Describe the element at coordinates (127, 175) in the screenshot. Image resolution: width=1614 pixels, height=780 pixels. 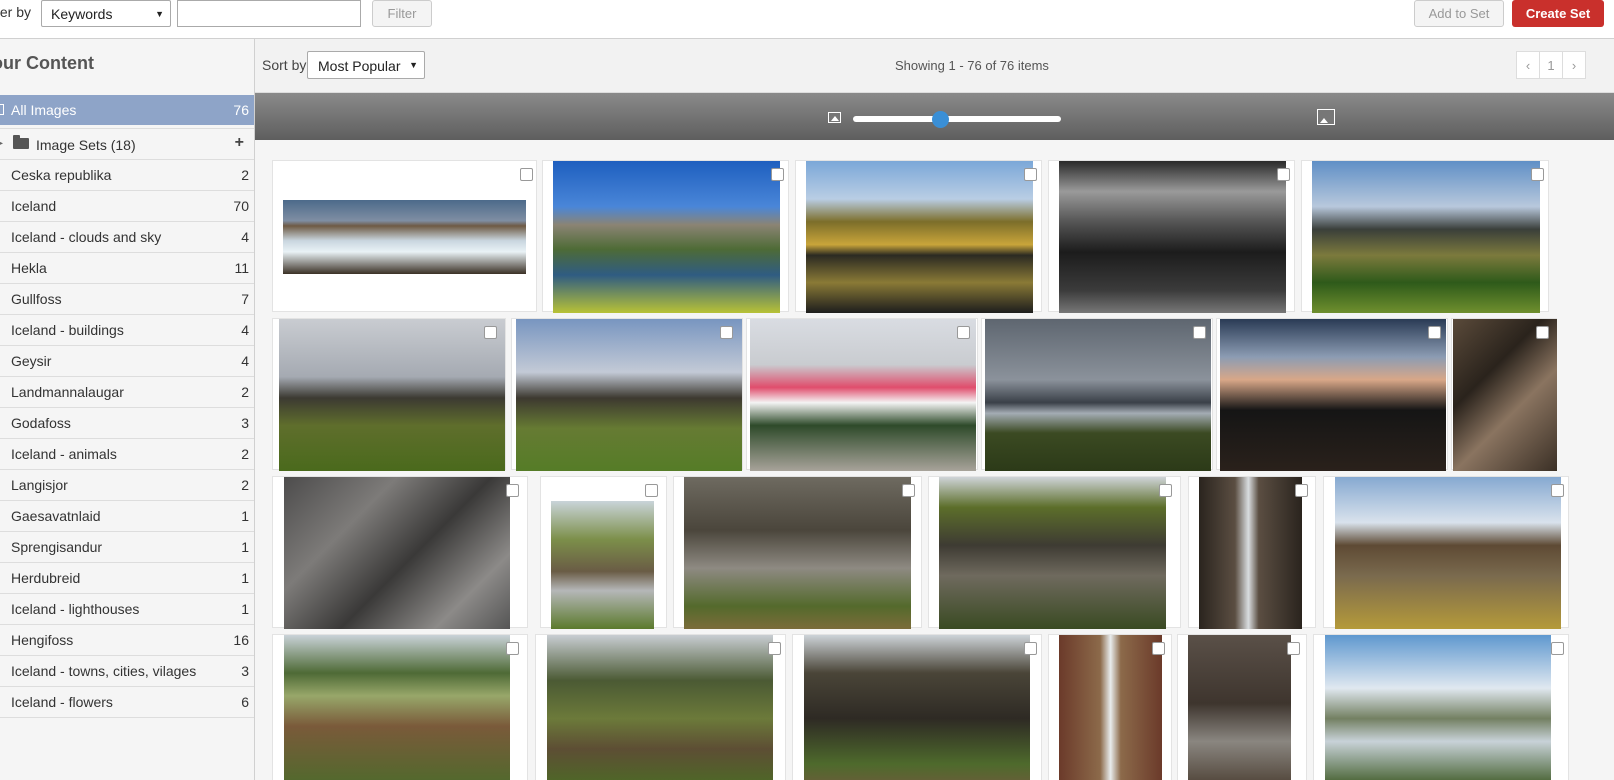
I see `sidebar-item-set: Ceska republika 2` at that location.